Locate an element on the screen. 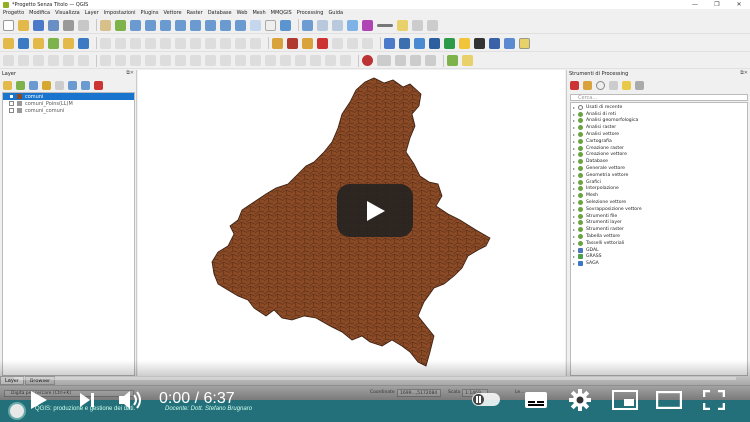 The width and height of the screenshot is (750, 422). open-project-icon is located at coordinates (23, 25).